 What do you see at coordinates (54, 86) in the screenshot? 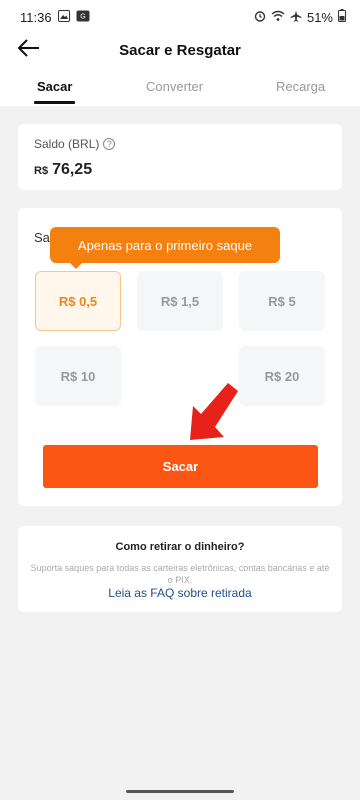
I see `tab-sacar: Sacar` at bounding box center [54, 86].